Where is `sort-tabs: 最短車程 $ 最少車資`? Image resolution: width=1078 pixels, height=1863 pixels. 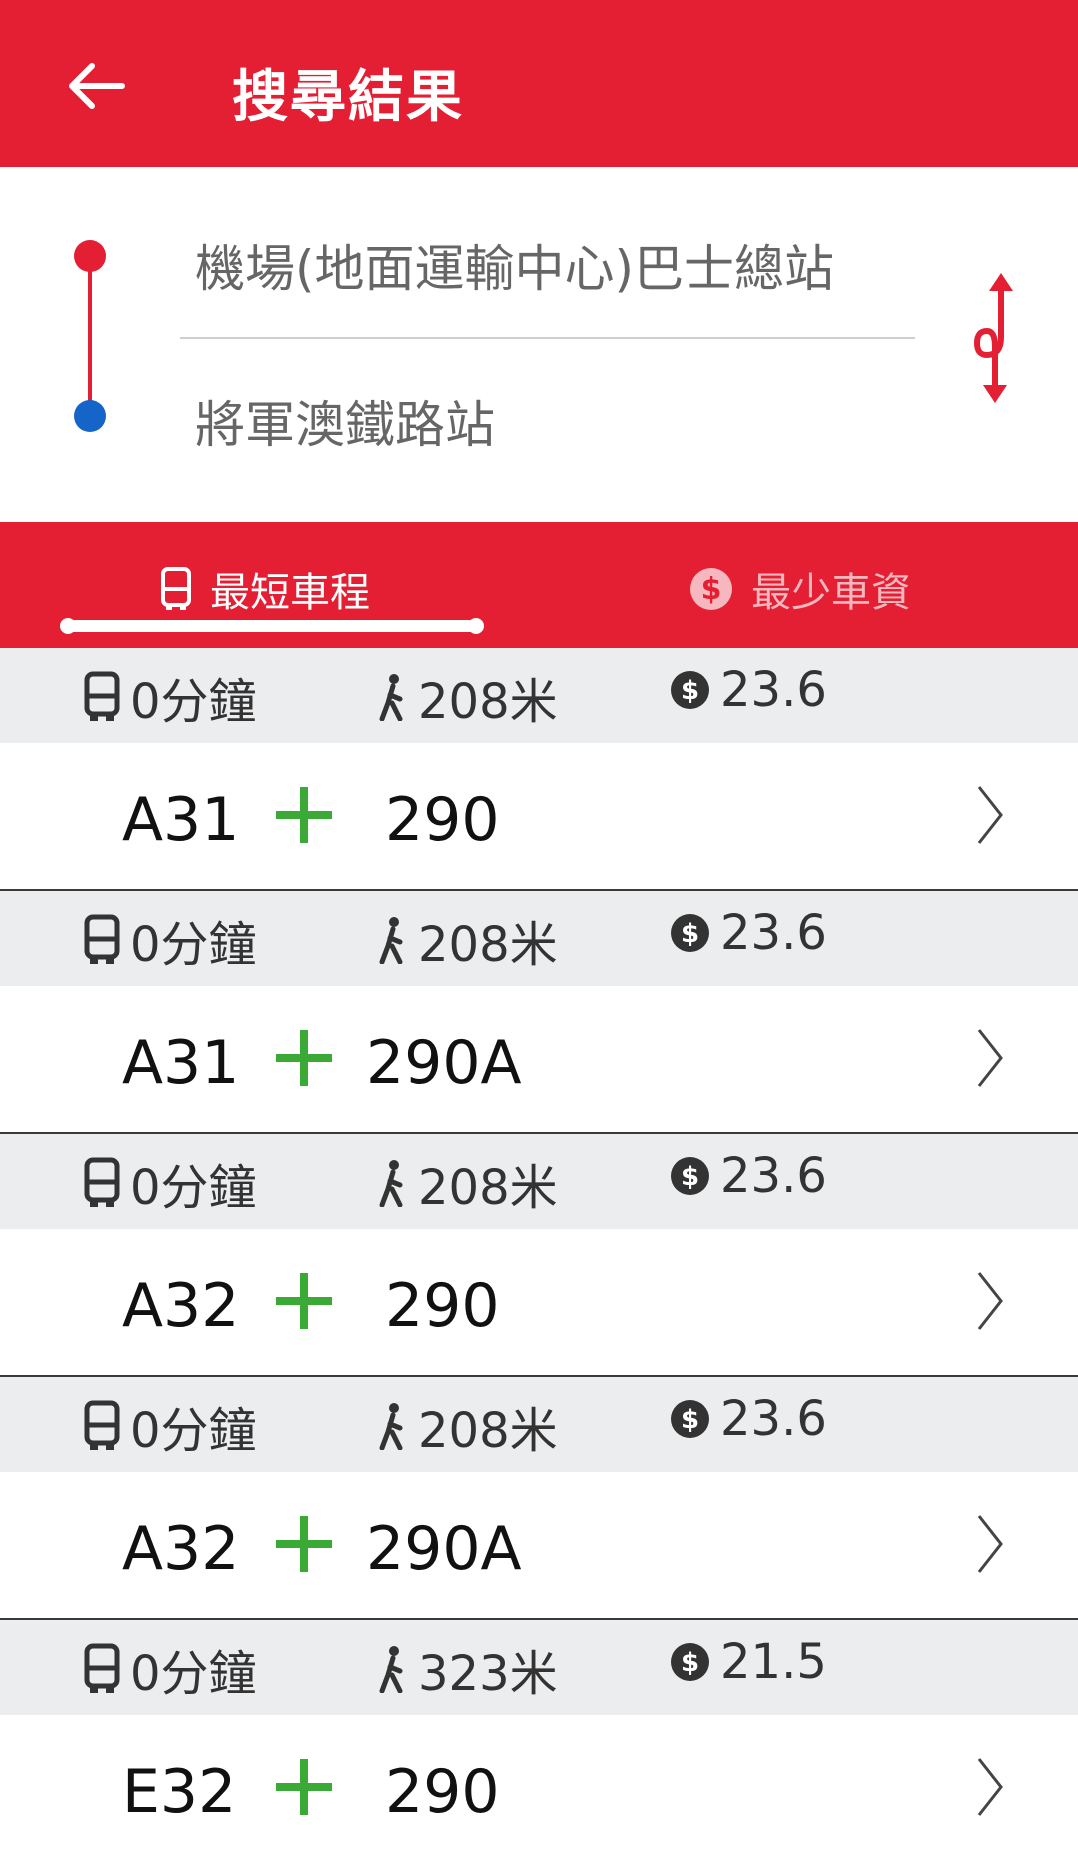 sort-tabs: 最短車程 $ 最少車資 is located at coordinates (539, 585).